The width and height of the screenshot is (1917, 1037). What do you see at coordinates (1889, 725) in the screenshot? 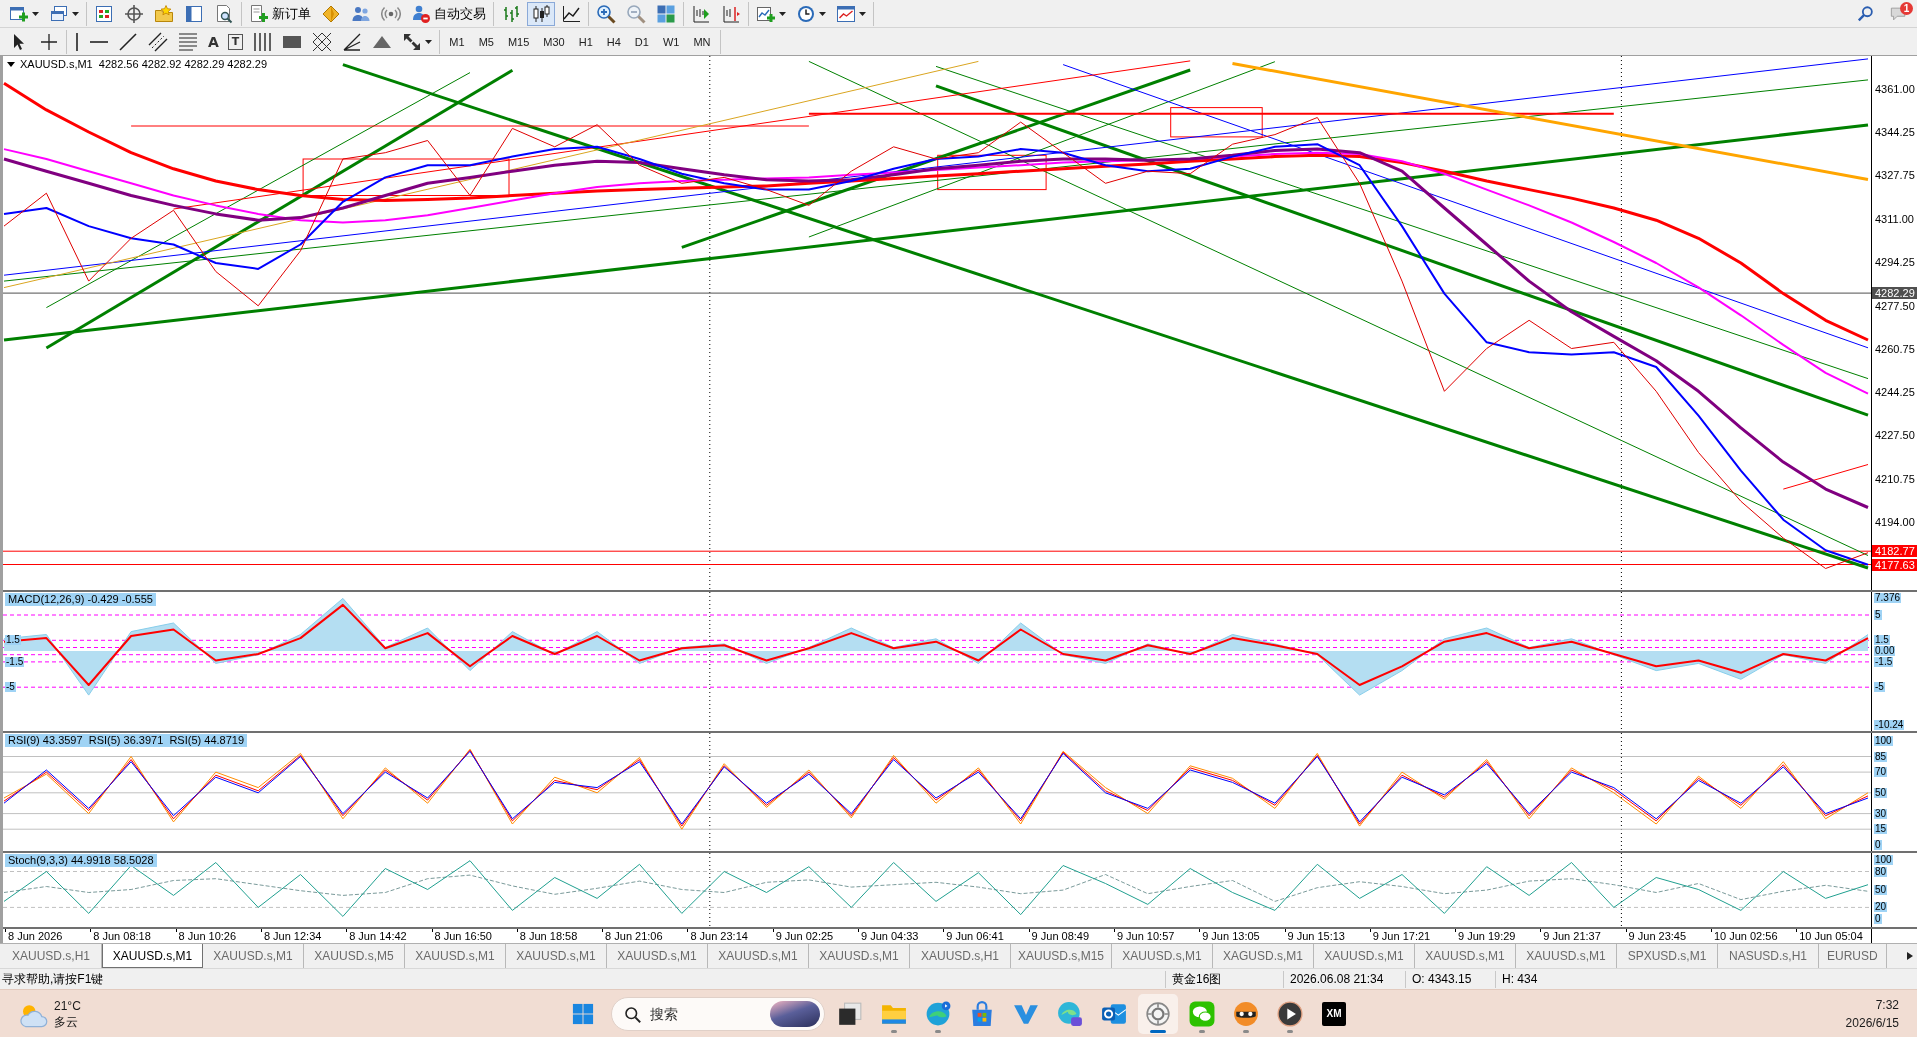
I see `axis-label: -10.24` at bounding box center [1889, 725].